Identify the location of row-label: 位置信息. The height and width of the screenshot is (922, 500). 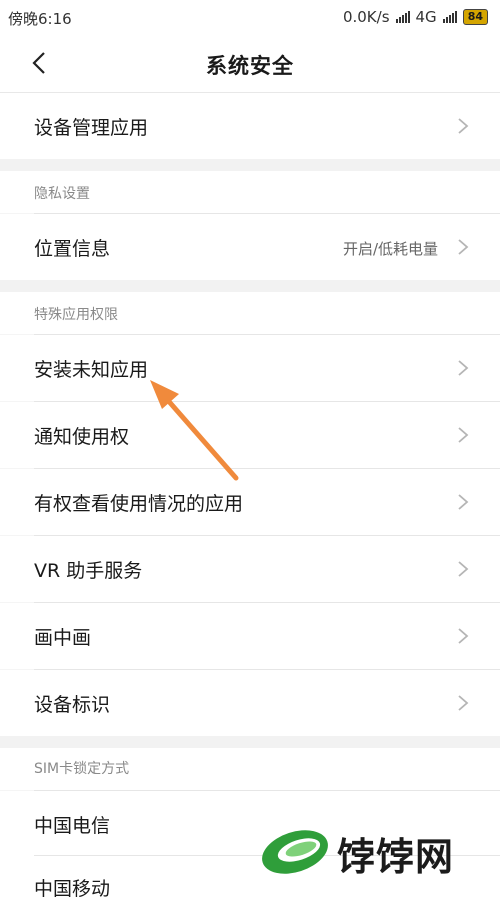
(72, 249).